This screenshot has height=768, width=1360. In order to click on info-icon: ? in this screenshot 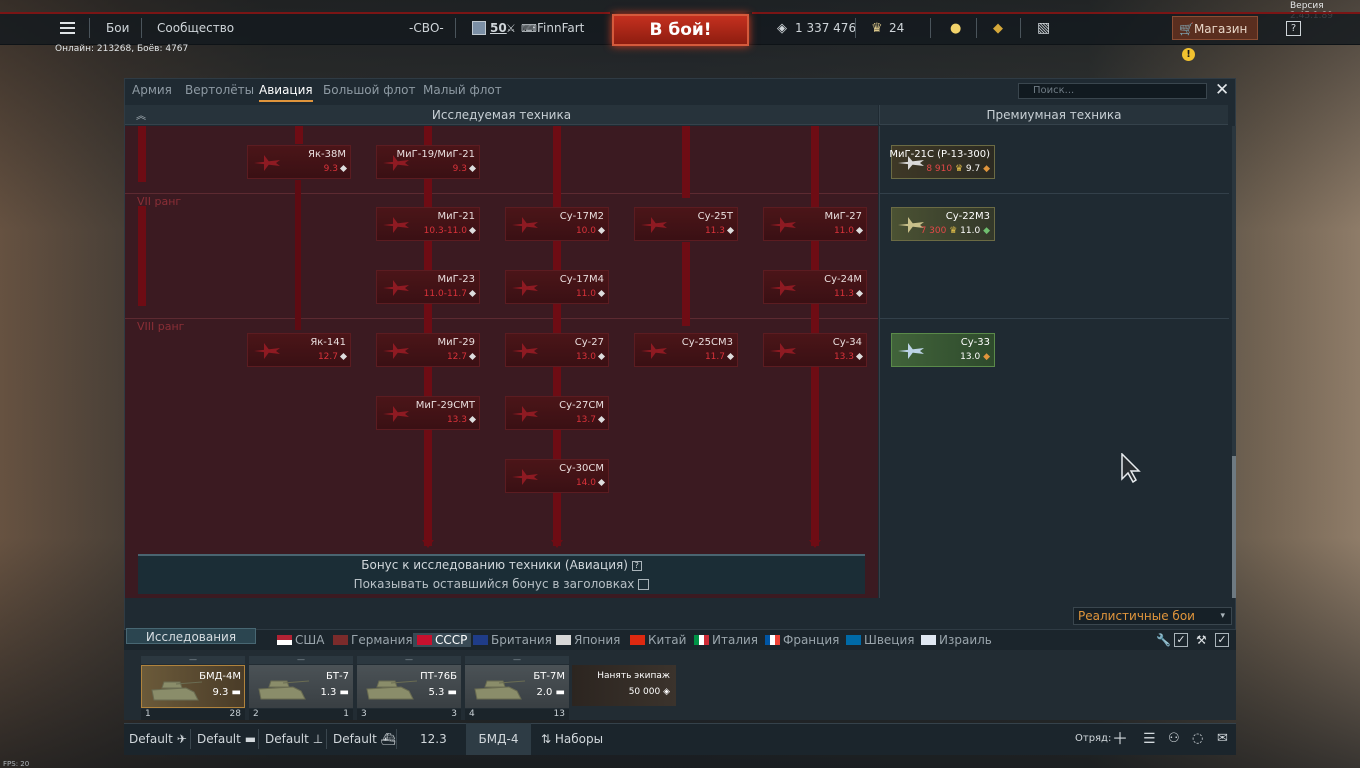, I will do `click(636, 565)`.